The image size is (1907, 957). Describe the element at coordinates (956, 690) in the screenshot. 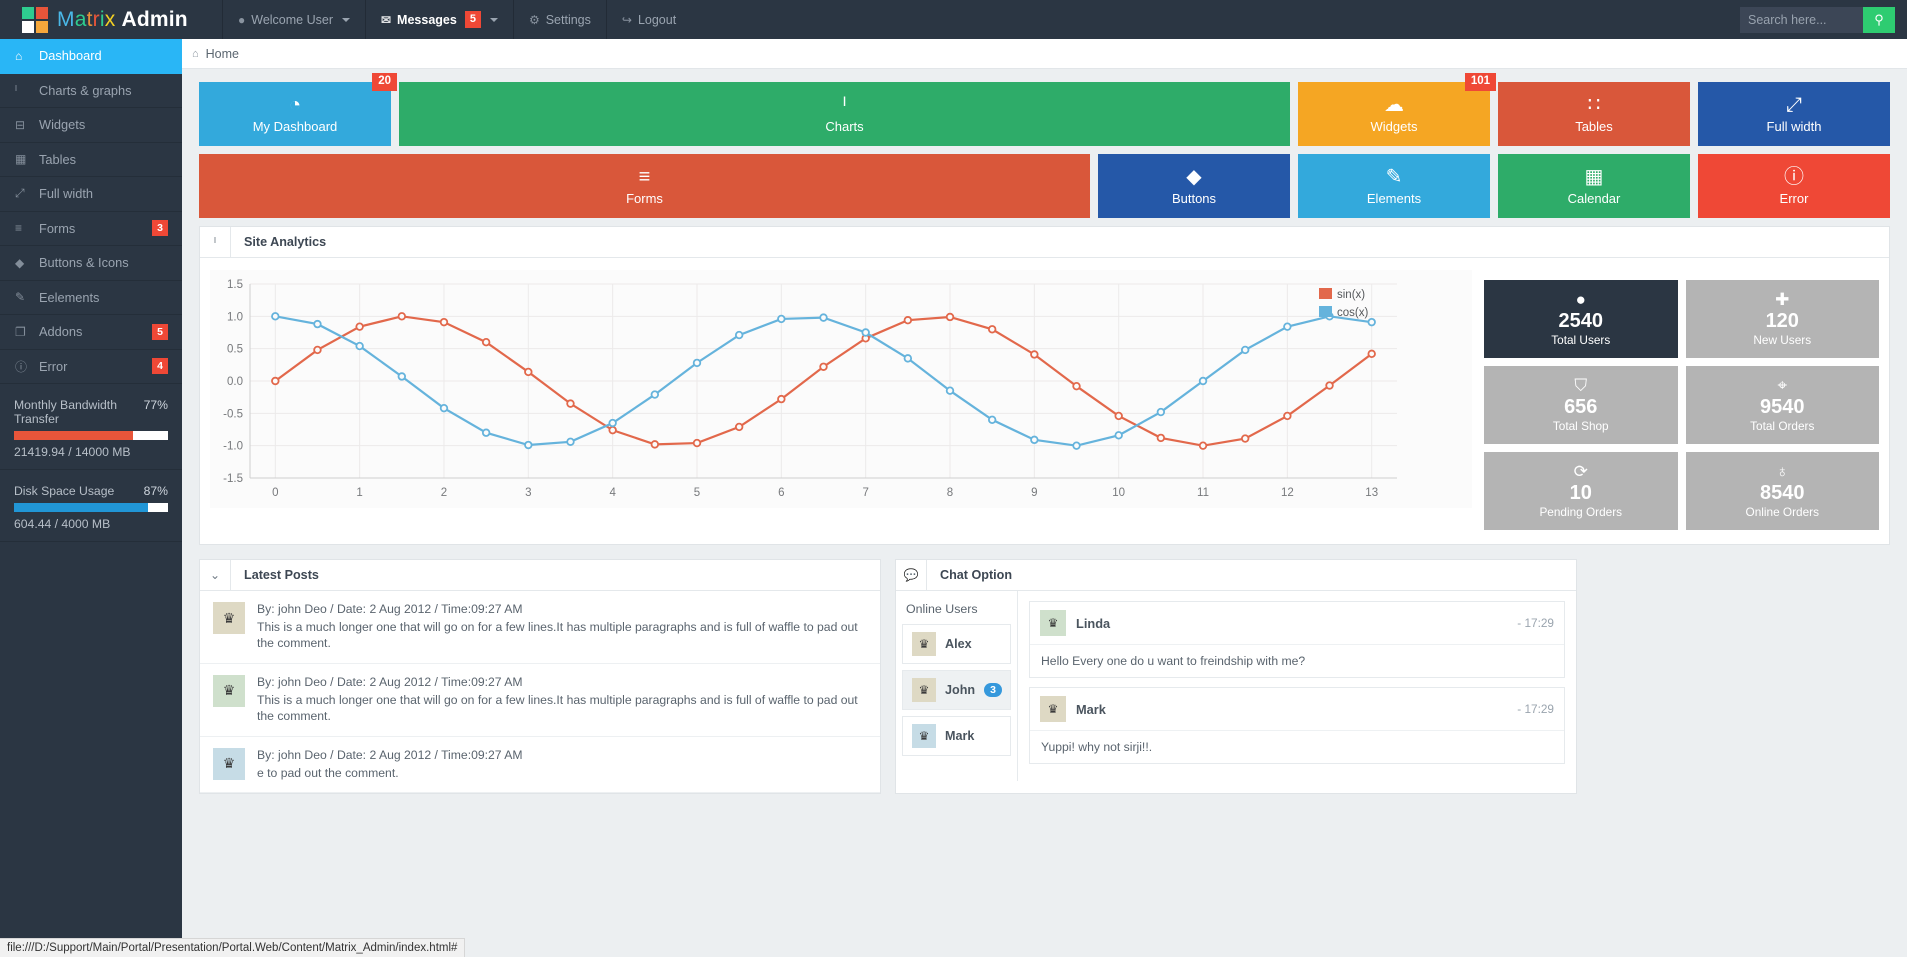

I see `online-user-john: ♛ John 3` at that location.